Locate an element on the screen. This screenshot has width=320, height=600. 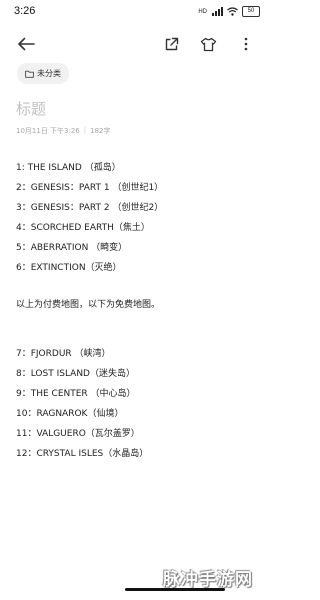
arrow-left-icon is located at coordinates (26, 44).